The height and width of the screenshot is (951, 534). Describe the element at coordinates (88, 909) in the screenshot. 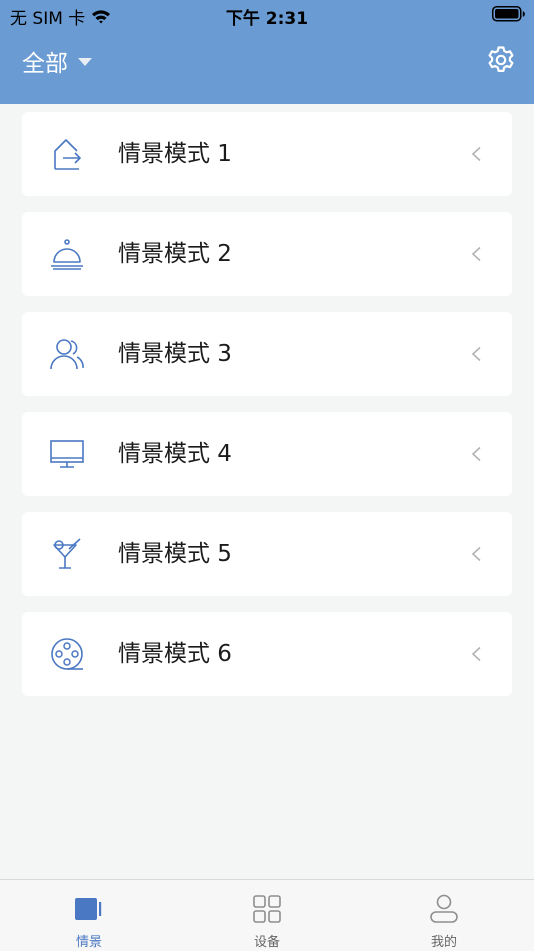

I see `scene-icon` at that location.